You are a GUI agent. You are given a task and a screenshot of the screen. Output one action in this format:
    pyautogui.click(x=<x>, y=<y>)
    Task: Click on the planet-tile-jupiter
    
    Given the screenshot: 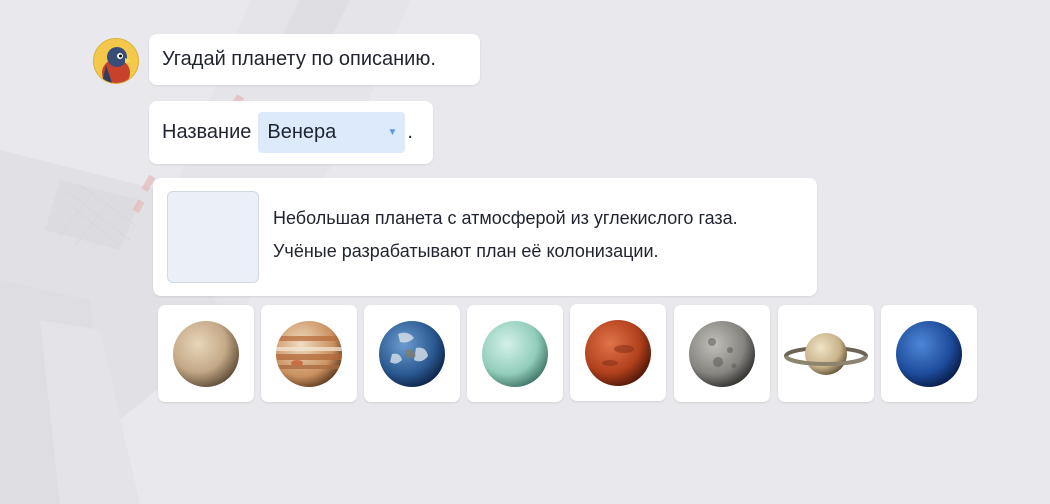 What is the action you would take?
    pyautogui.click(x=309, y=353)
    